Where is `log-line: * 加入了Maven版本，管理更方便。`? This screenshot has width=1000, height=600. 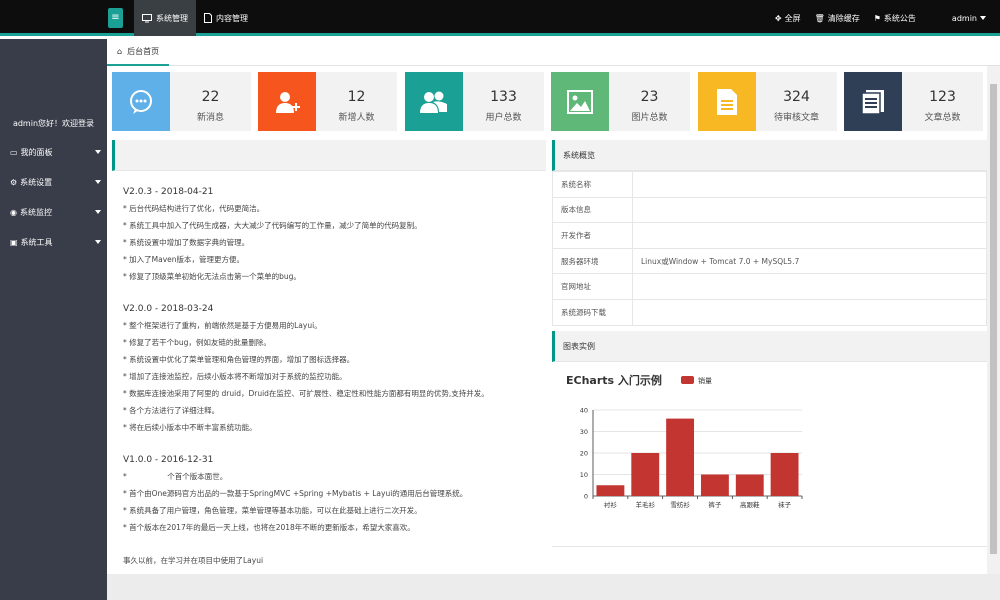 log-line: * 加入了Maven版本，管理更方便。 is located at coordinates (184, 259).